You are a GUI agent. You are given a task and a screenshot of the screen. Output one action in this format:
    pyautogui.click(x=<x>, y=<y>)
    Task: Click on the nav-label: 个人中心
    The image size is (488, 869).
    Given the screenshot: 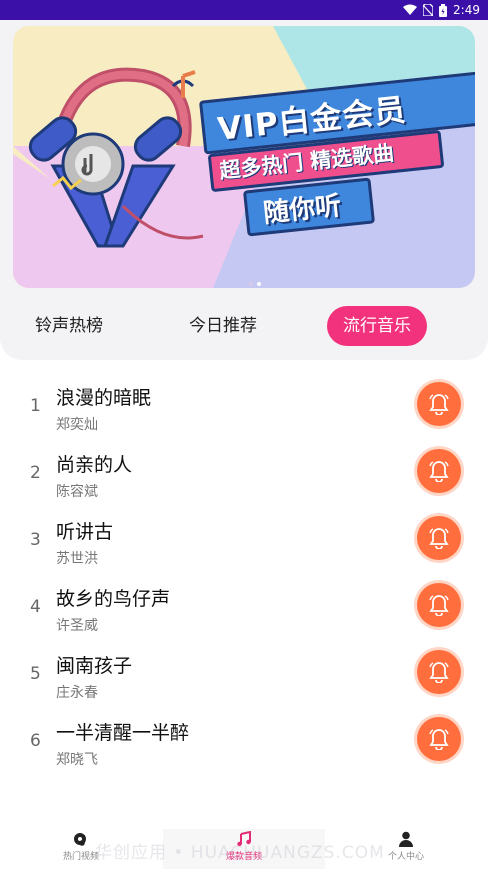 What is the action you would take?
    pyautogui.click(x=405, y=857)
    